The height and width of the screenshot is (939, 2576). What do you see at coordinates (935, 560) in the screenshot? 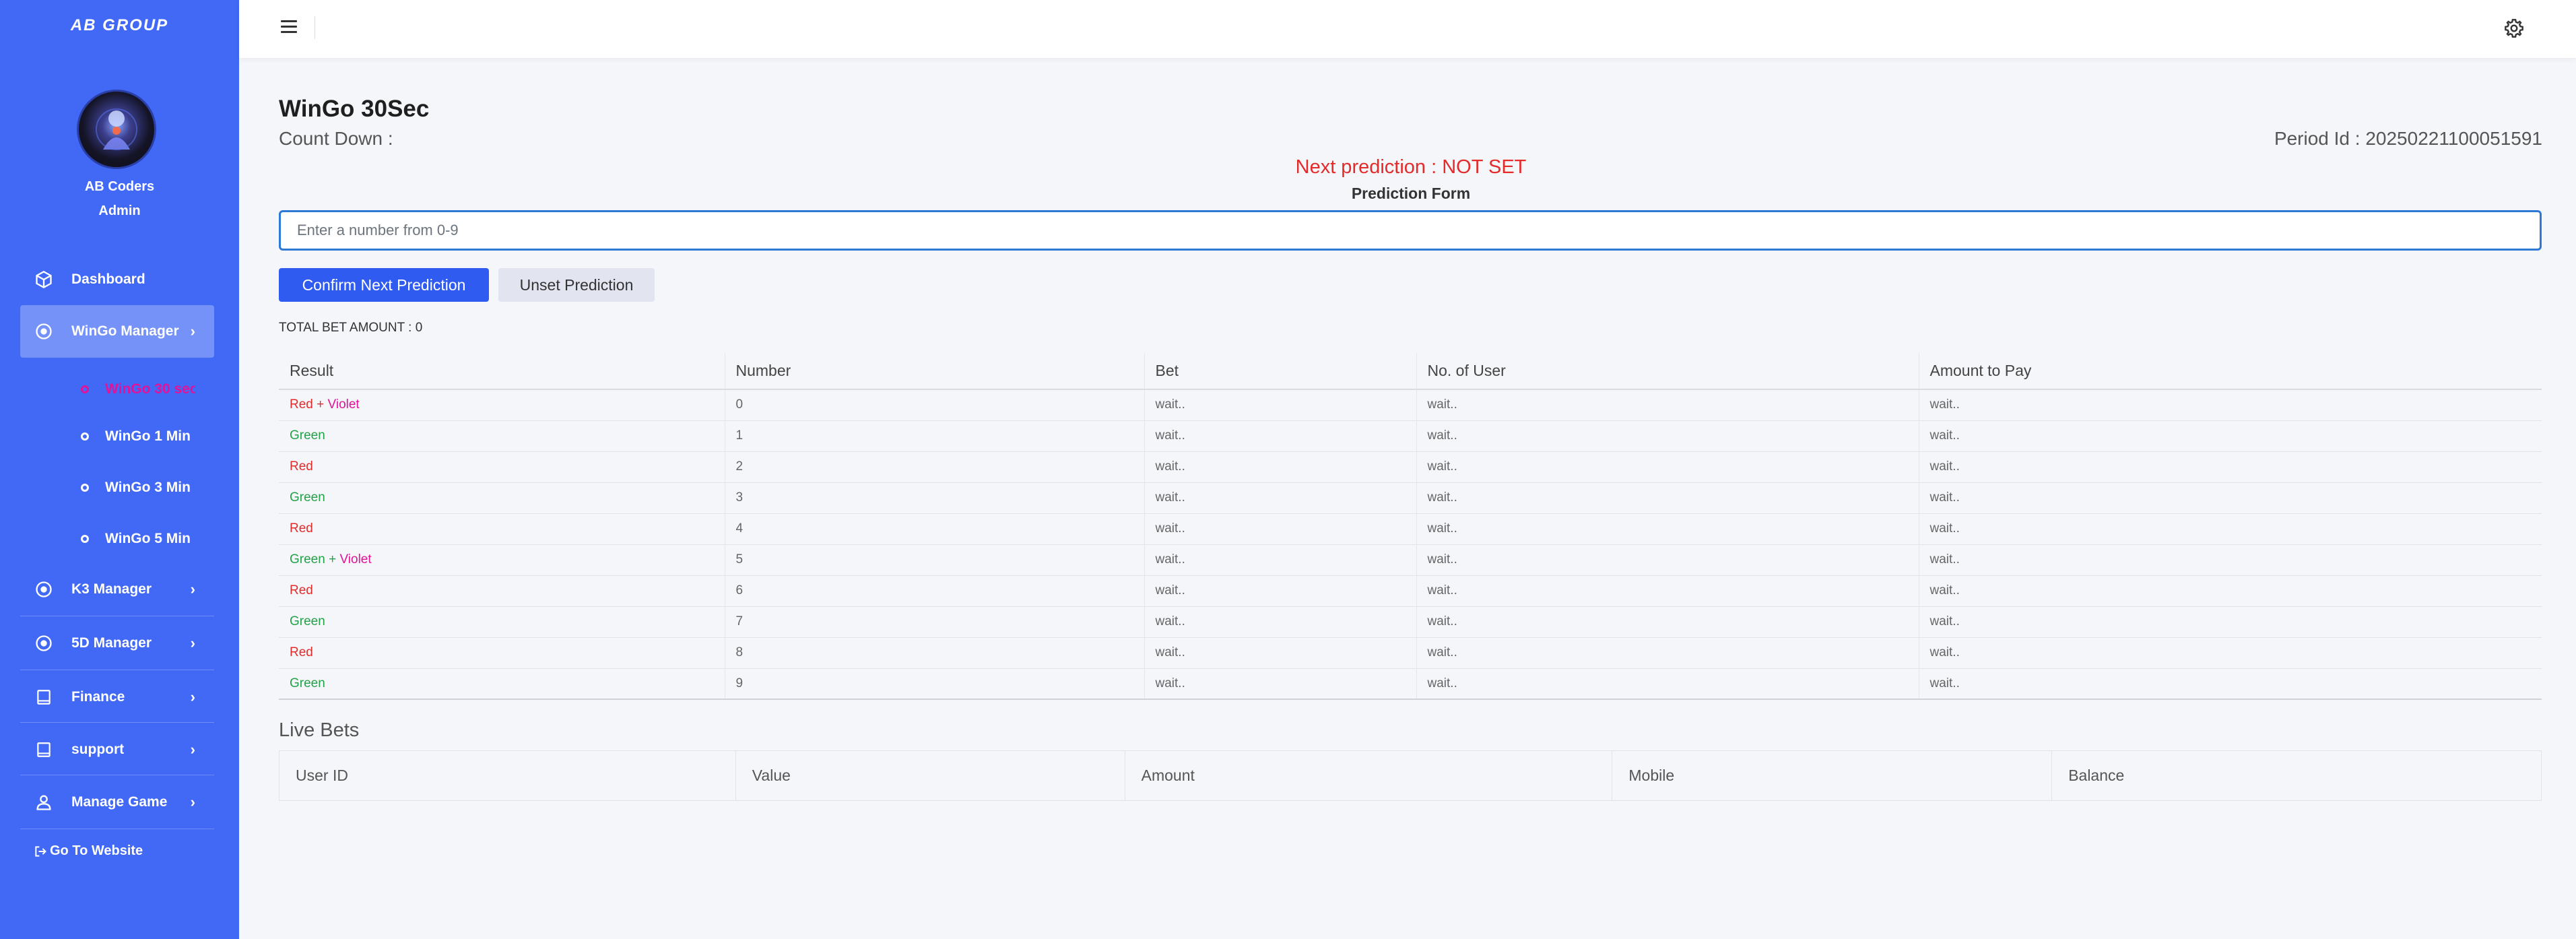
I see `number-cell: 5` at bounding box center [935, 560].